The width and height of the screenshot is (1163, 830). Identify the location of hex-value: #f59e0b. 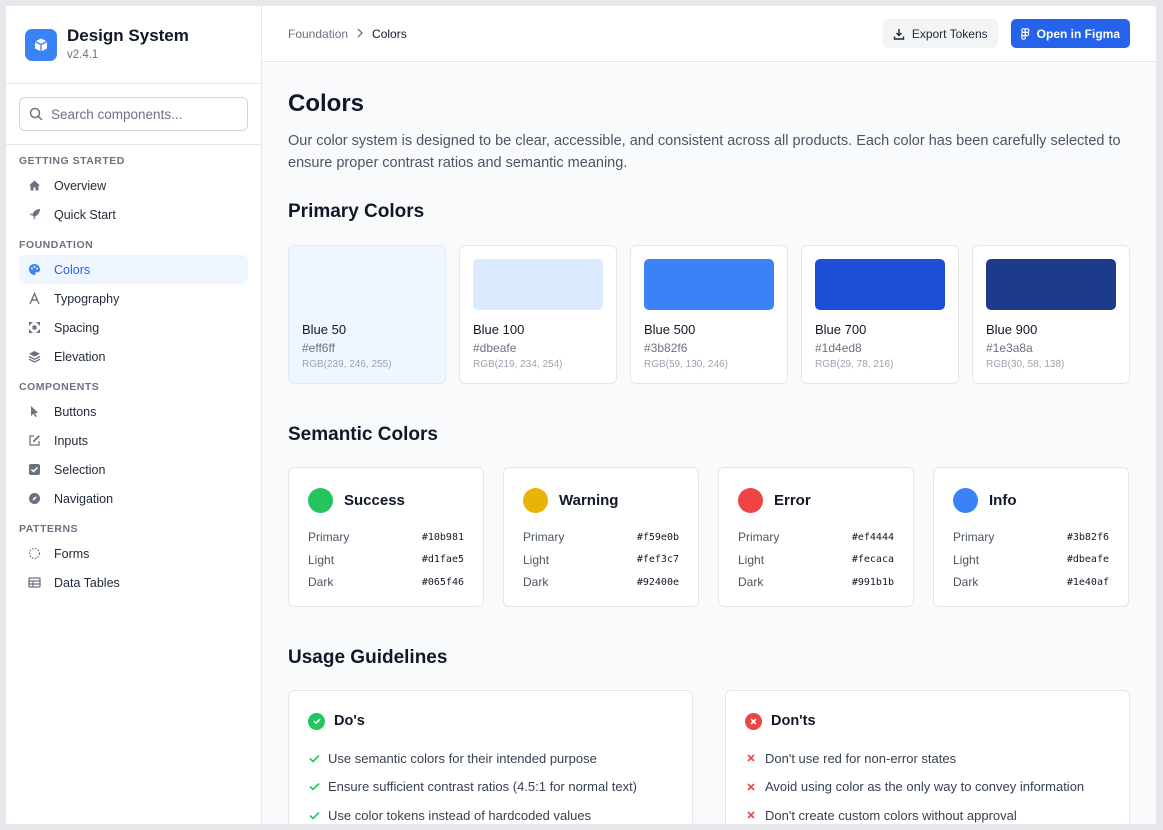
(657, 537).